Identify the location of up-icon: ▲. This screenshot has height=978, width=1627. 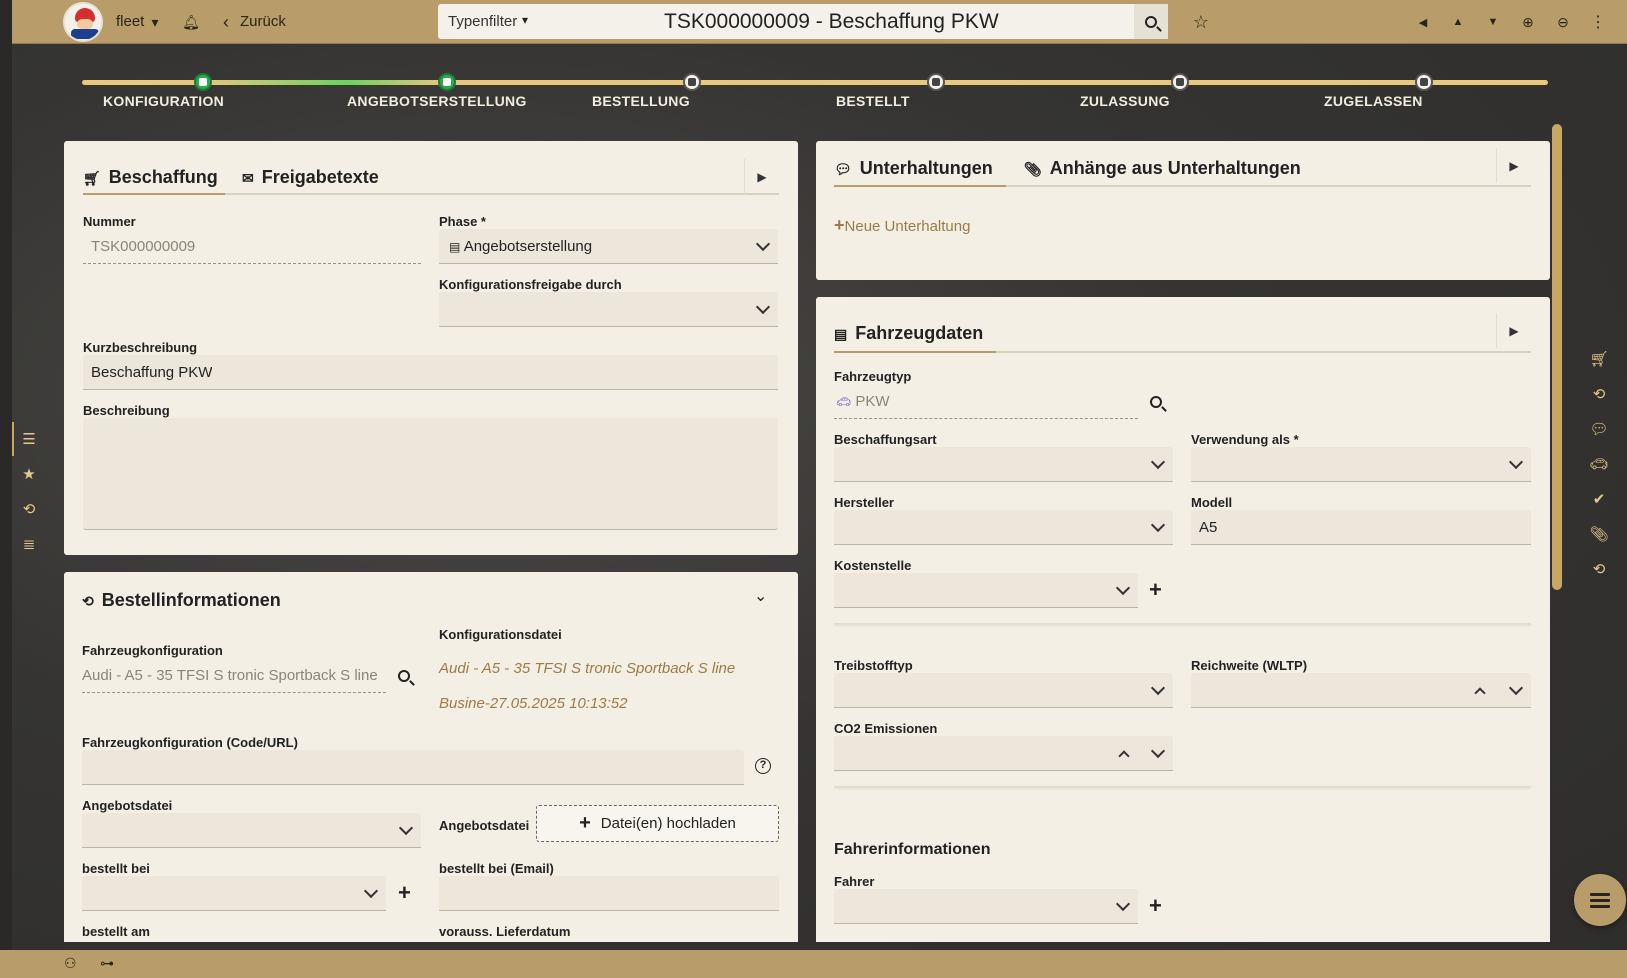
(1458, 22).